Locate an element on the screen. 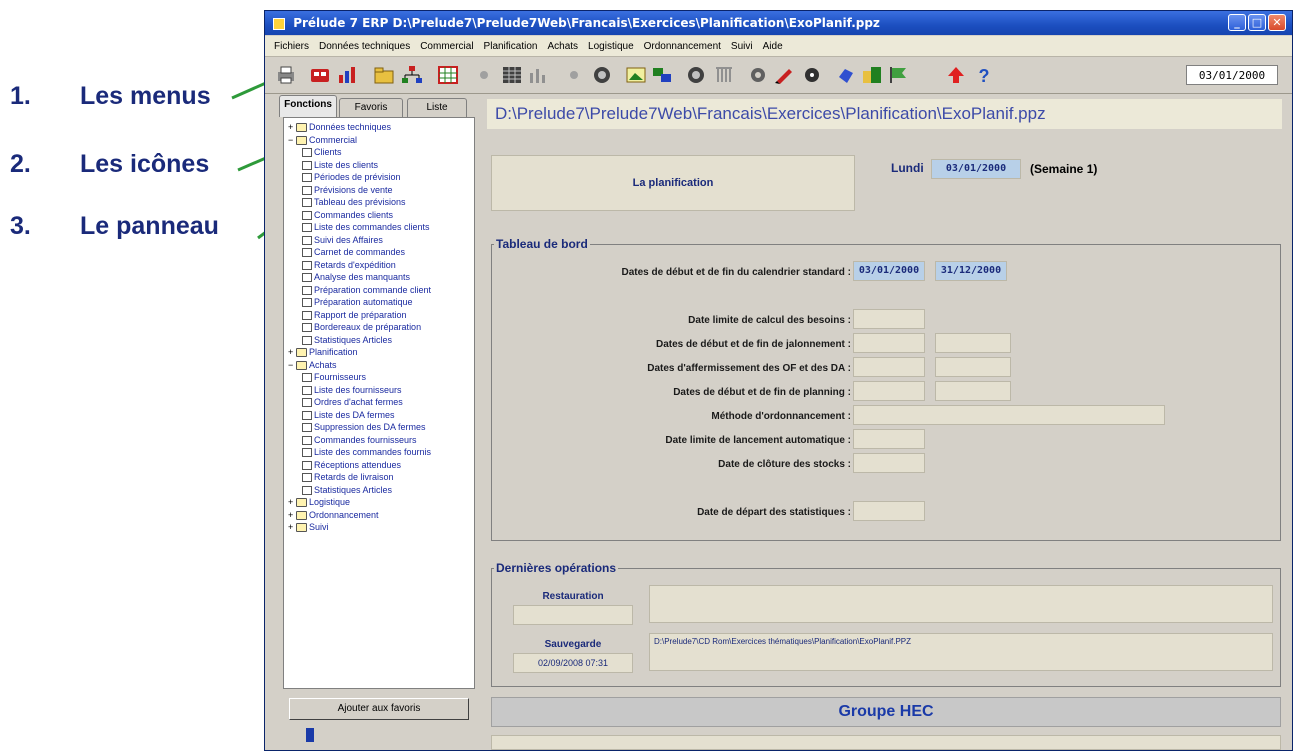 The image size is (1293, 751). tree-folder: + Données techniques is located at coordinates (339, 127).